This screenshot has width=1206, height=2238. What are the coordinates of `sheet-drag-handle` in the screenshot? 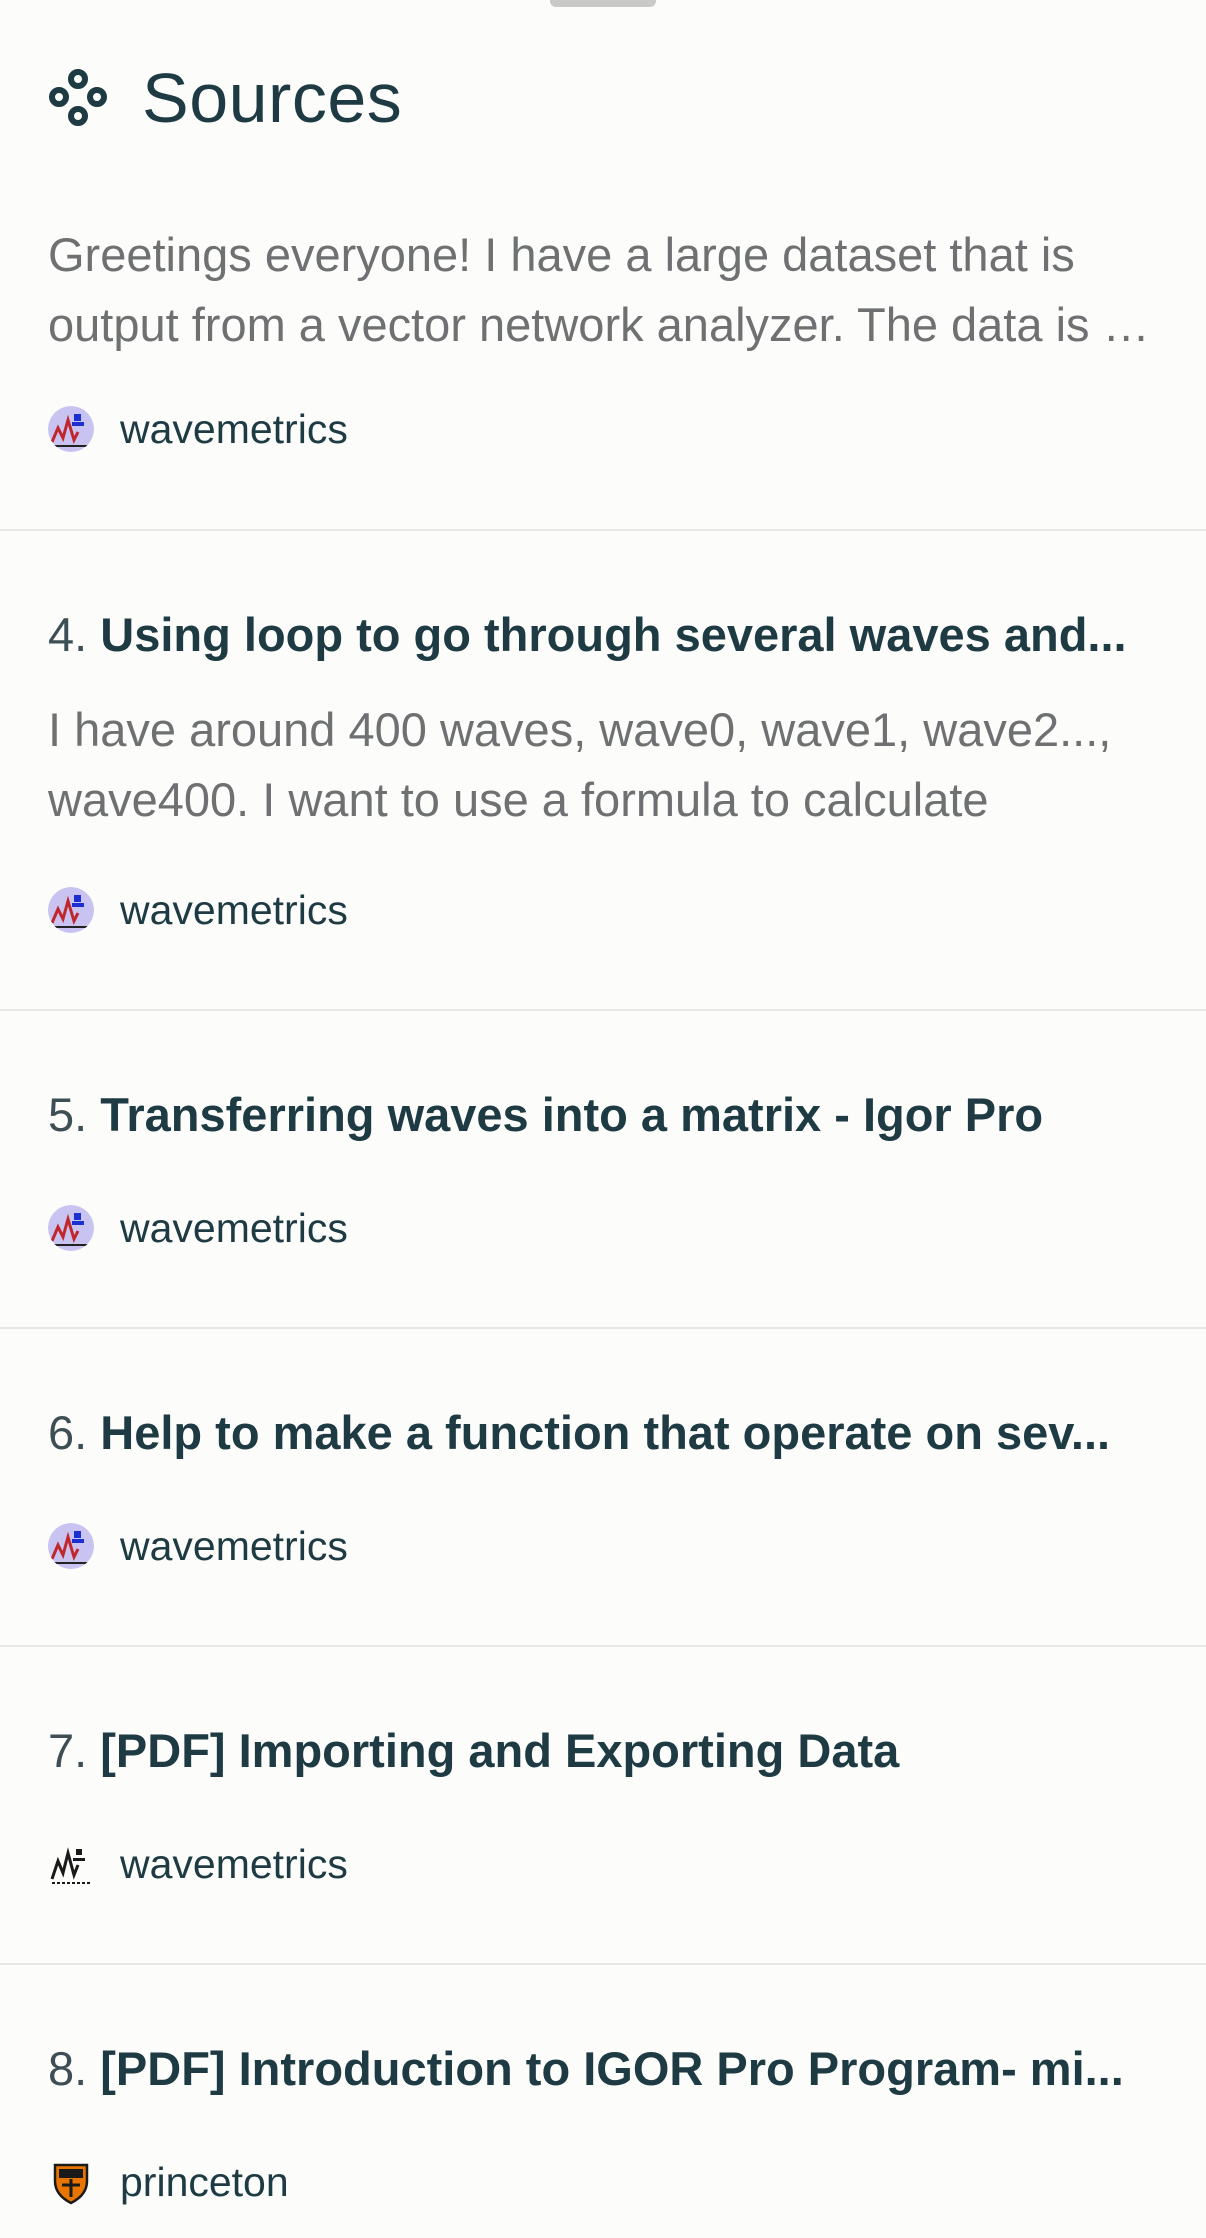 It's located at (603, 3).